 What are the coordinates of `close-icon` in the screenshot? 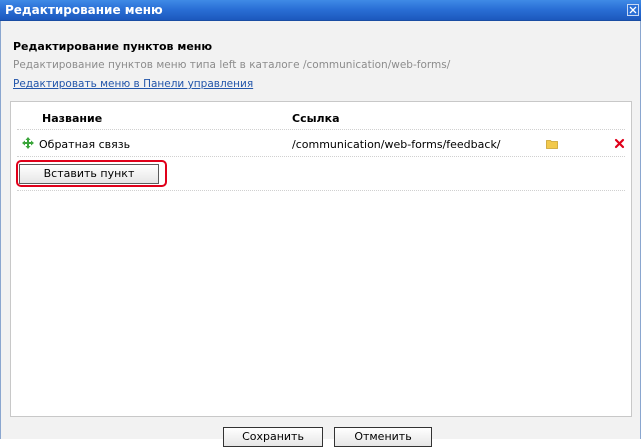 It's located at (633, 10).